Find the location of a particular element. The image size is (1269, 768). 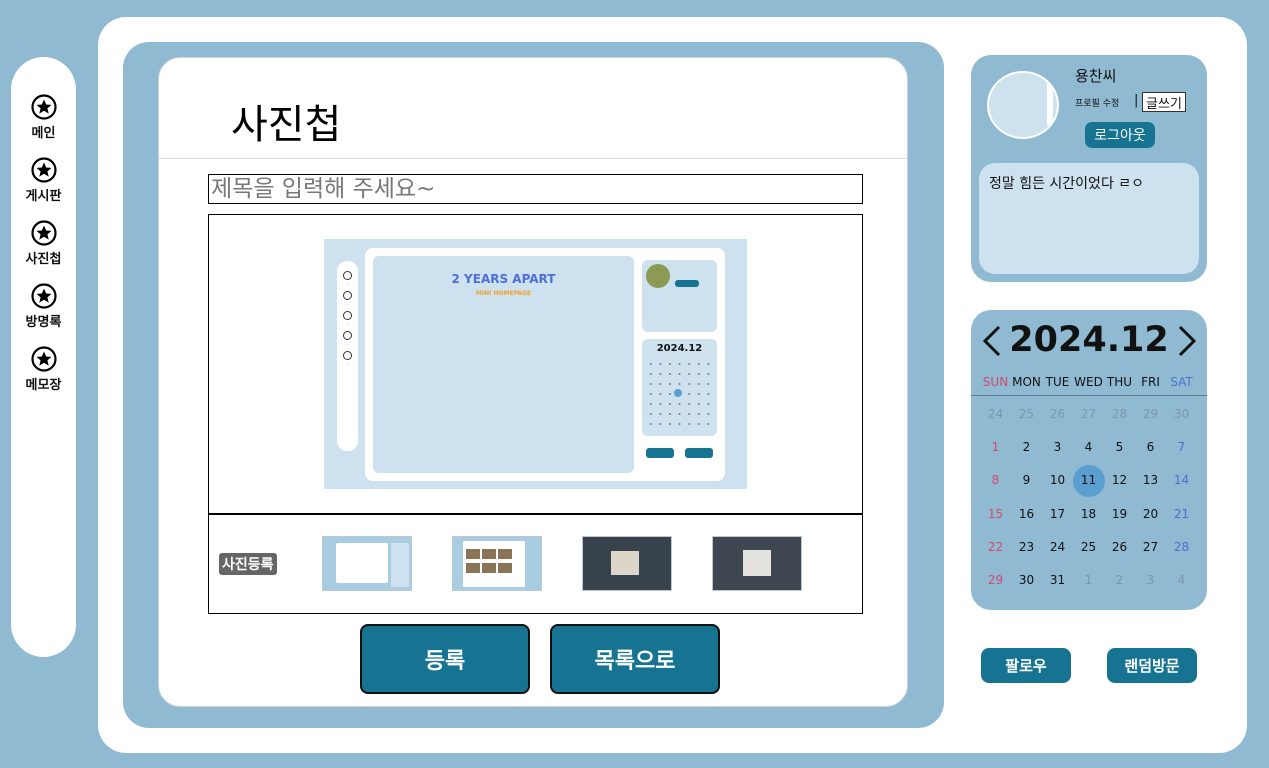

random-visit-button: 랜덤방문 is located at coordinates (1152, 665).